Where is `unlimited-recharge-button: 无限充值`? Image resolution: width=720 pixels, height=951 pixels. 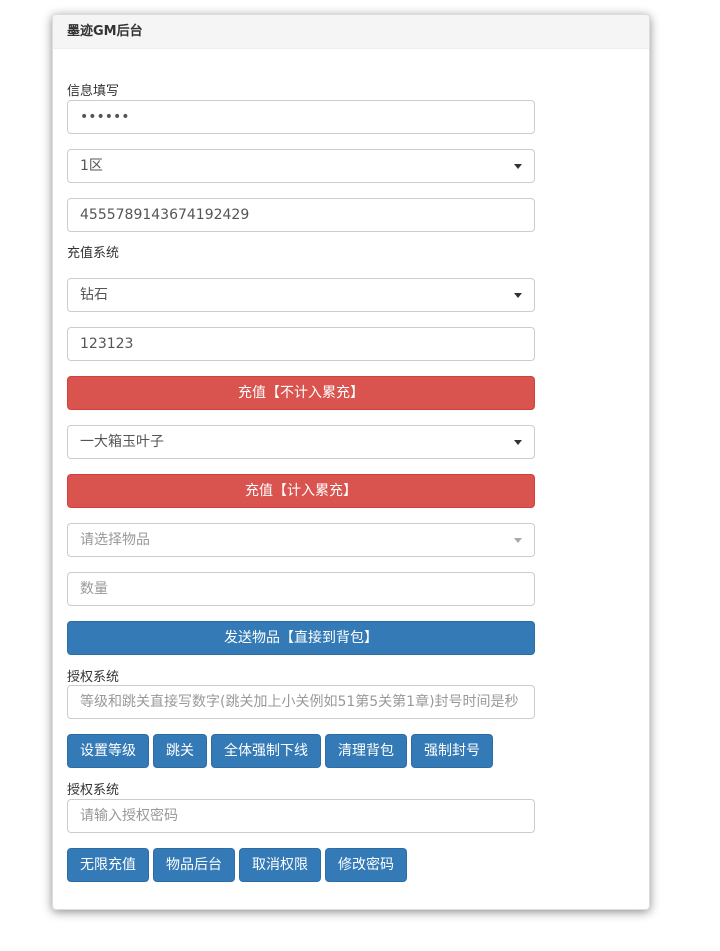 unlimited-recharge-button: 无限充值 is located at coordinates (108, 865).